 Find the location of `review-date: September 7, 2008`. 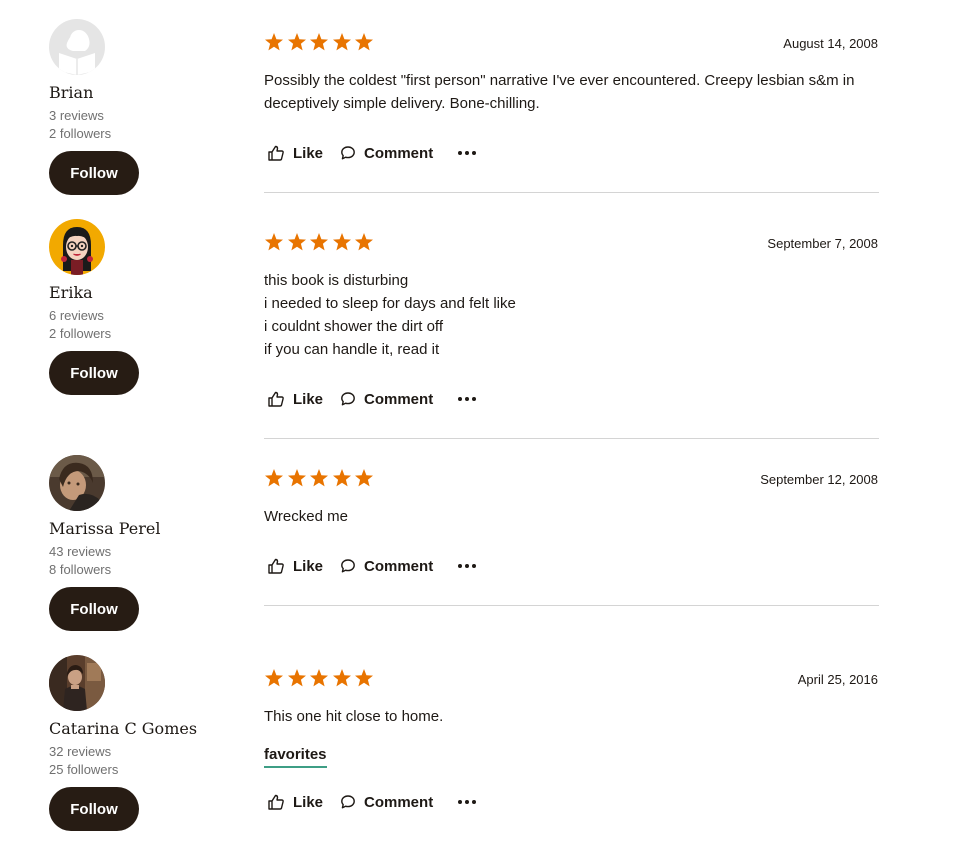

review-date: September 7, 2008 is located at coordinates (822, 243).